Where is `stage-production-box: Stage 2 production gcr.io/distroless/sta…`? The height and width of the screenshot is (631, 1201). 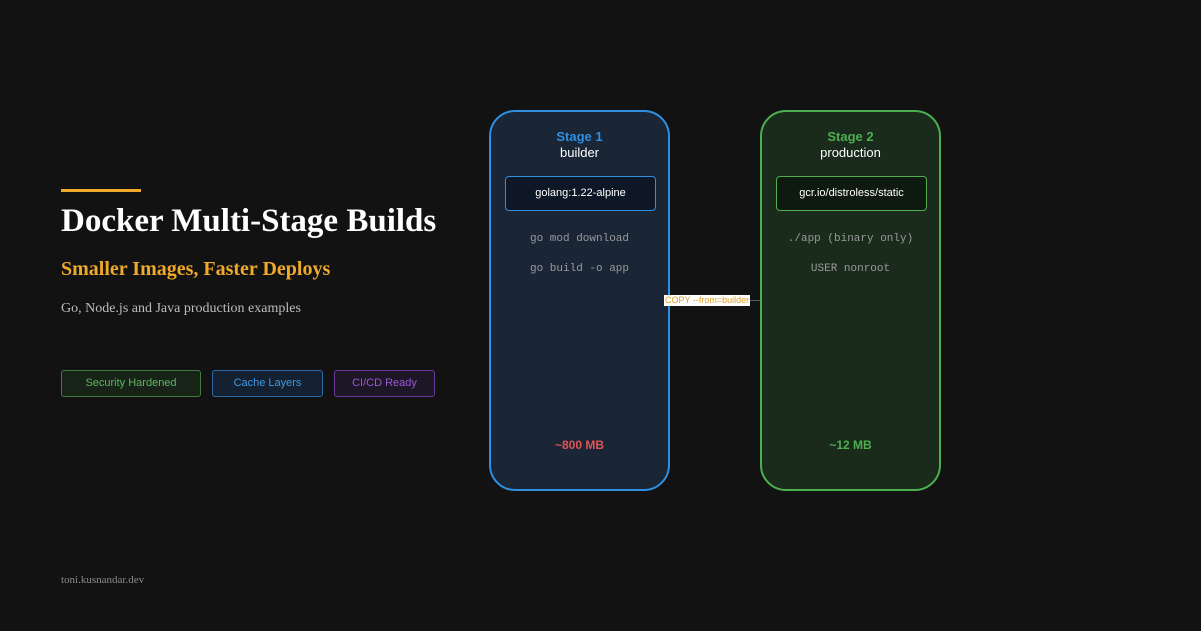
stage-production-box: Stage 2 production gcr.io/distroless/sta… is located at coordinates (850, 300).